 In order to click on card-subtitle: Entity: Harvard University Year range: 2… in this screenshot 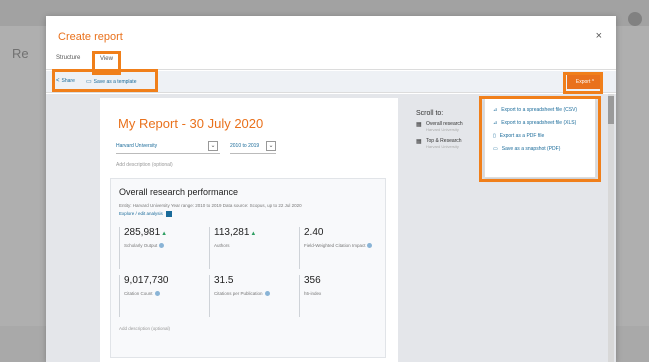, I will do `click(210, 205)`.